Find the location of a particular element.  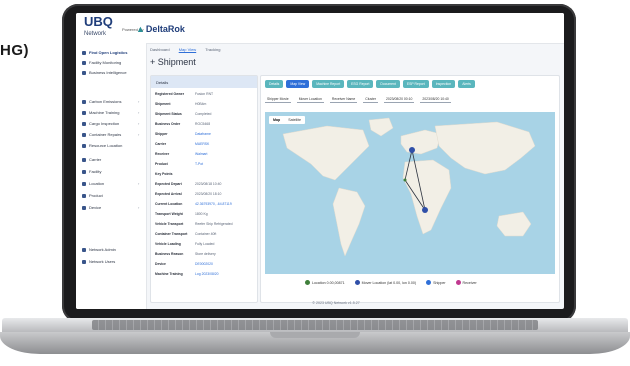

map-type-map: Map is located at coordinates (276, 120).